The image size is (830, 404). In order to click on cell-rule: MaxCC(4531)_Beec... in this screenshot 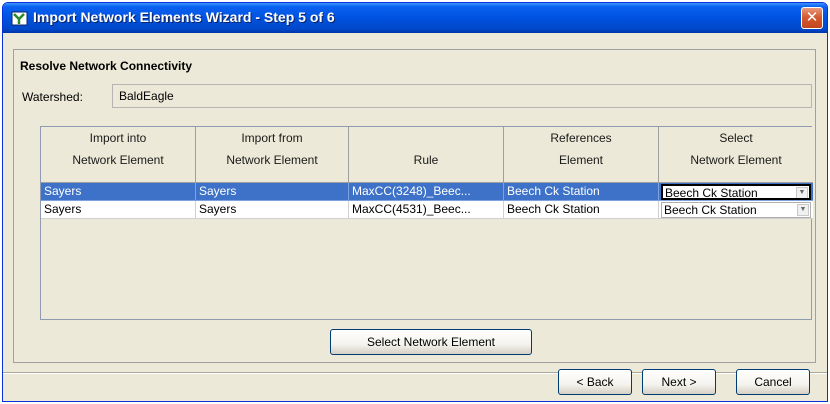, I will do `click(426, 210)`.